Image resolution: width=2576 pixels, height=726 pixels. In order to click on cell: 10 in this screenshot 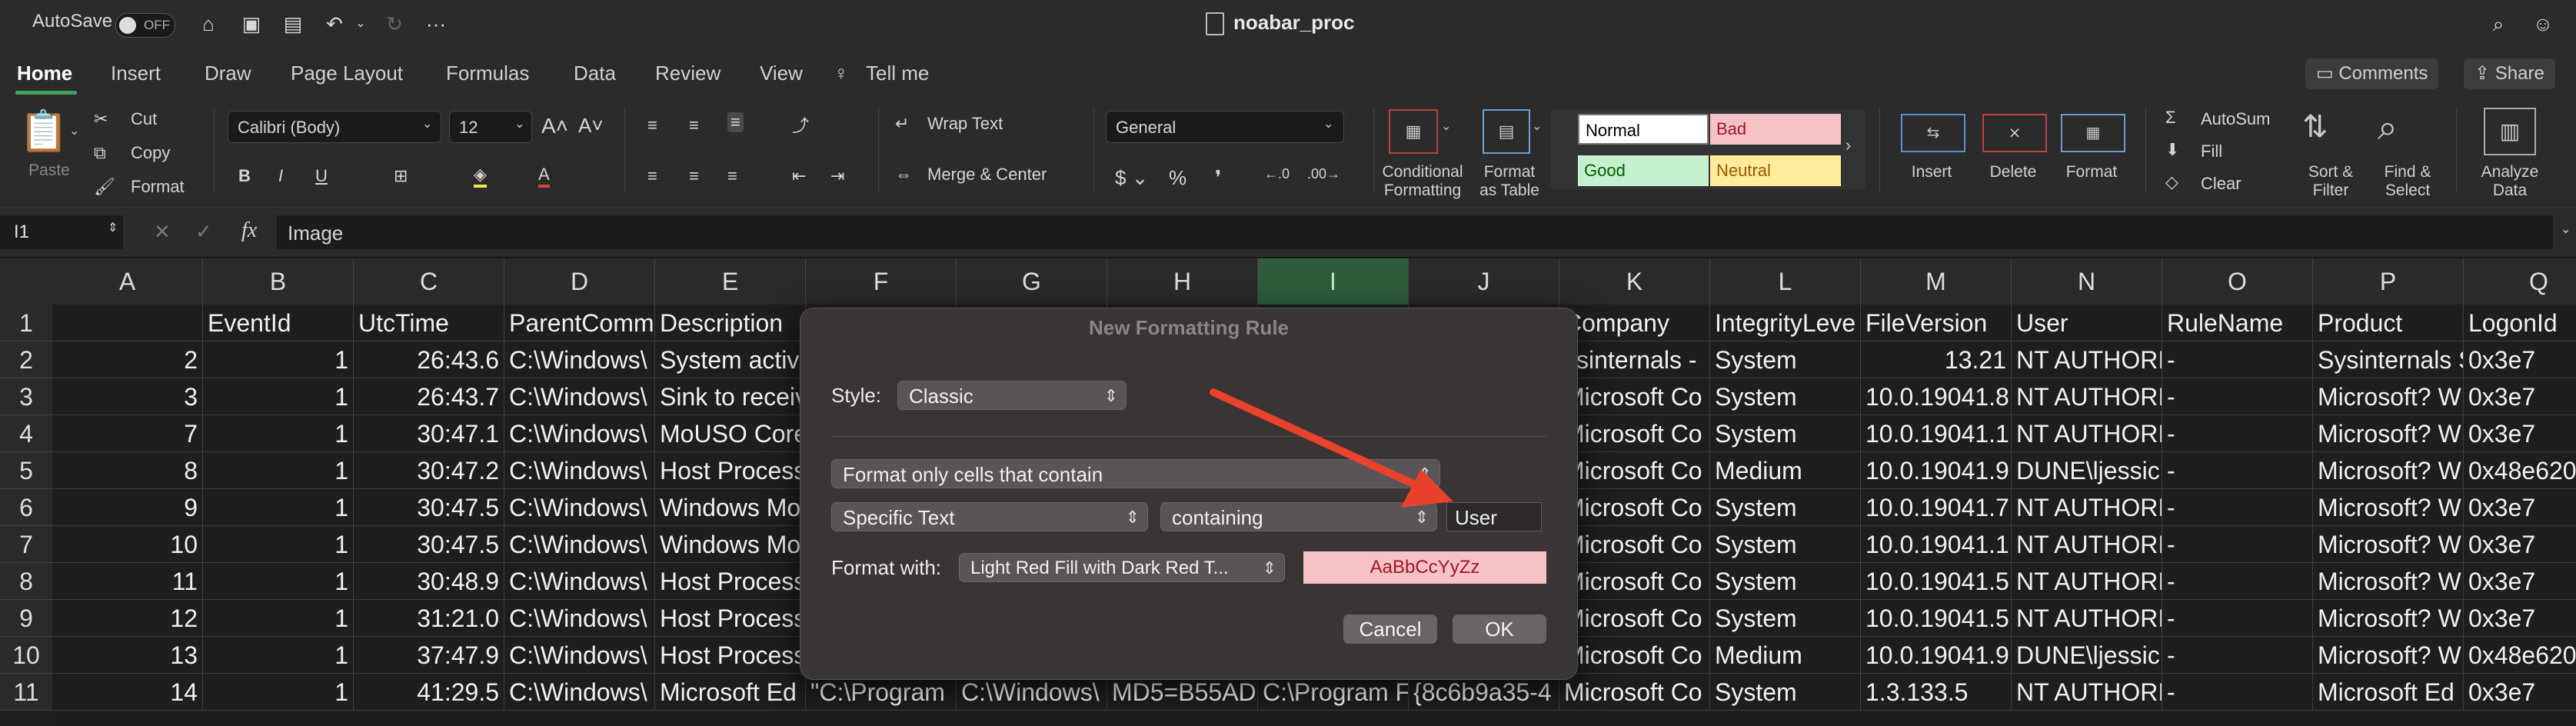, I will do `click(128, 544)`.